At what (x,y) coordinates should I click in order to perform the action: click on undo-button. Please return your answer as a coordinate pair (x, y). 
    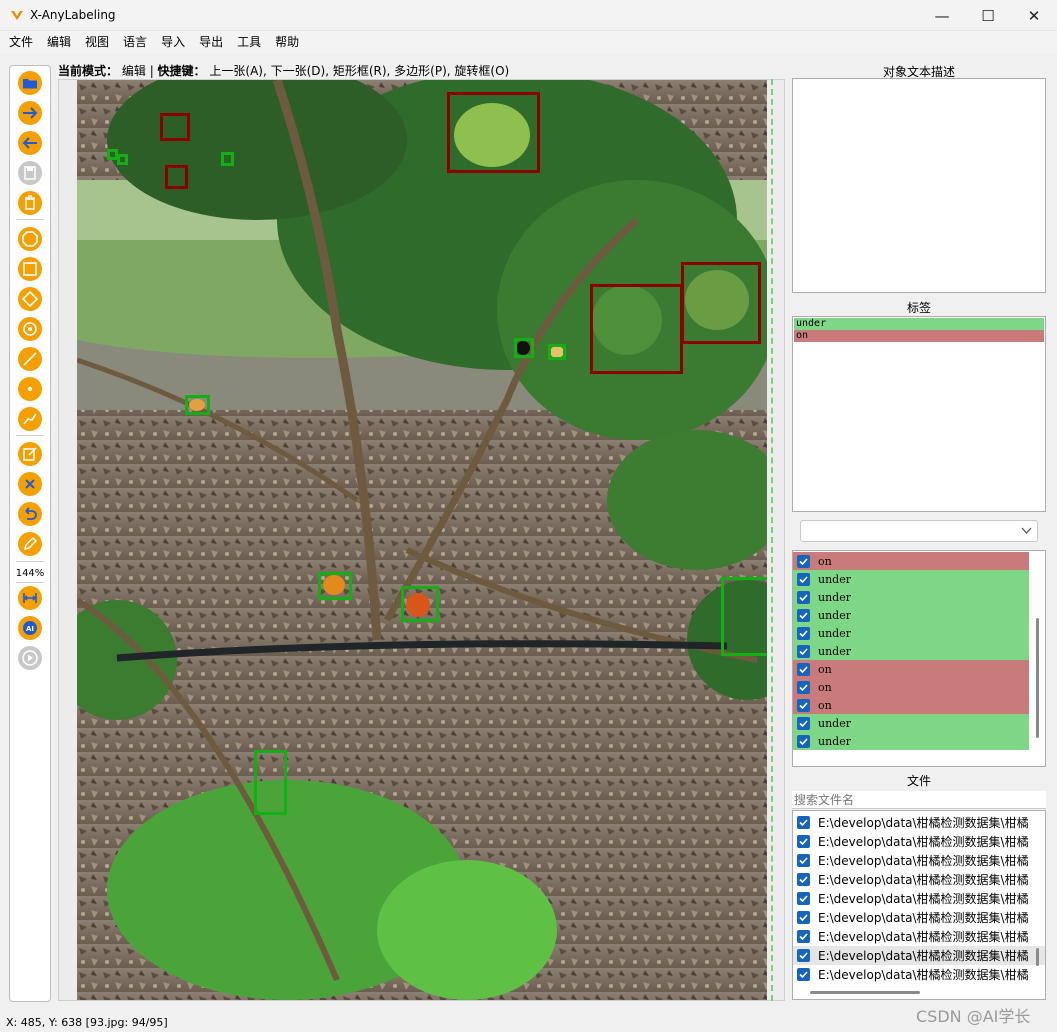
    Looking at the image, I should click on (30, 514).